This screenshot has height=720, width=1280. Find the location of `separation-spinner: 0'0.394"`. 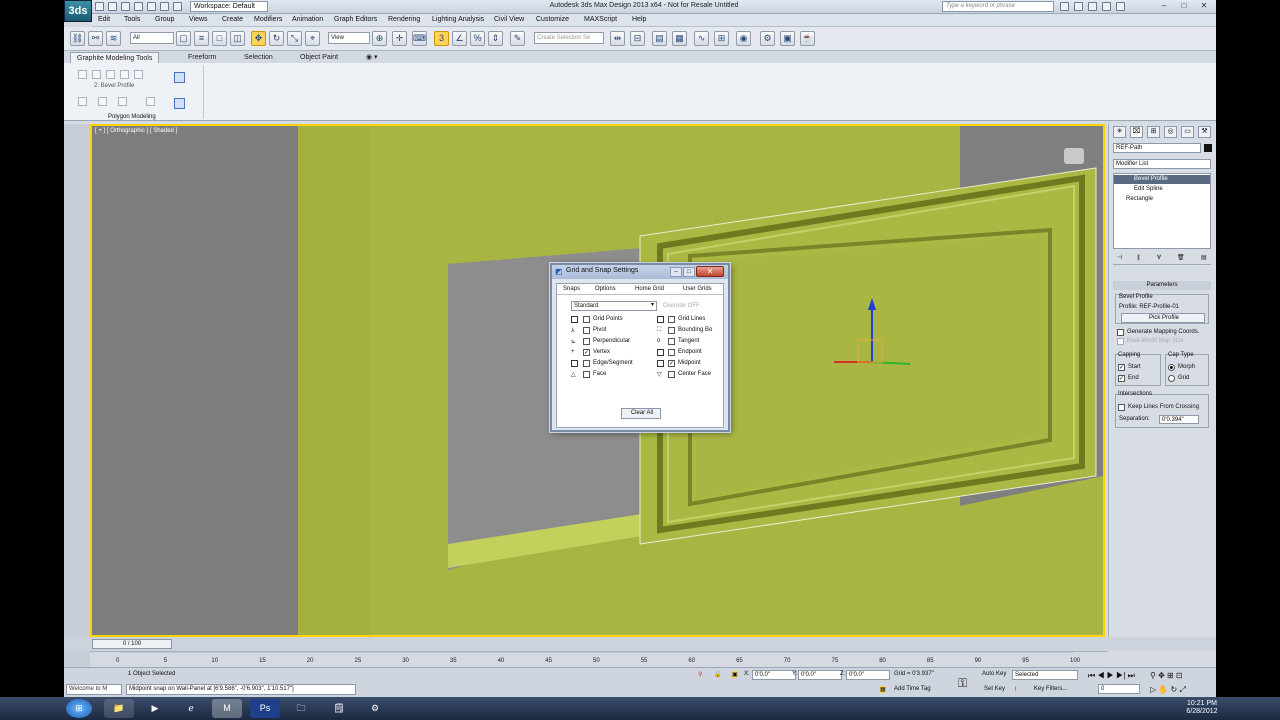

separation-spinner: 0'0.394" is located at coordinates (1179, 419).